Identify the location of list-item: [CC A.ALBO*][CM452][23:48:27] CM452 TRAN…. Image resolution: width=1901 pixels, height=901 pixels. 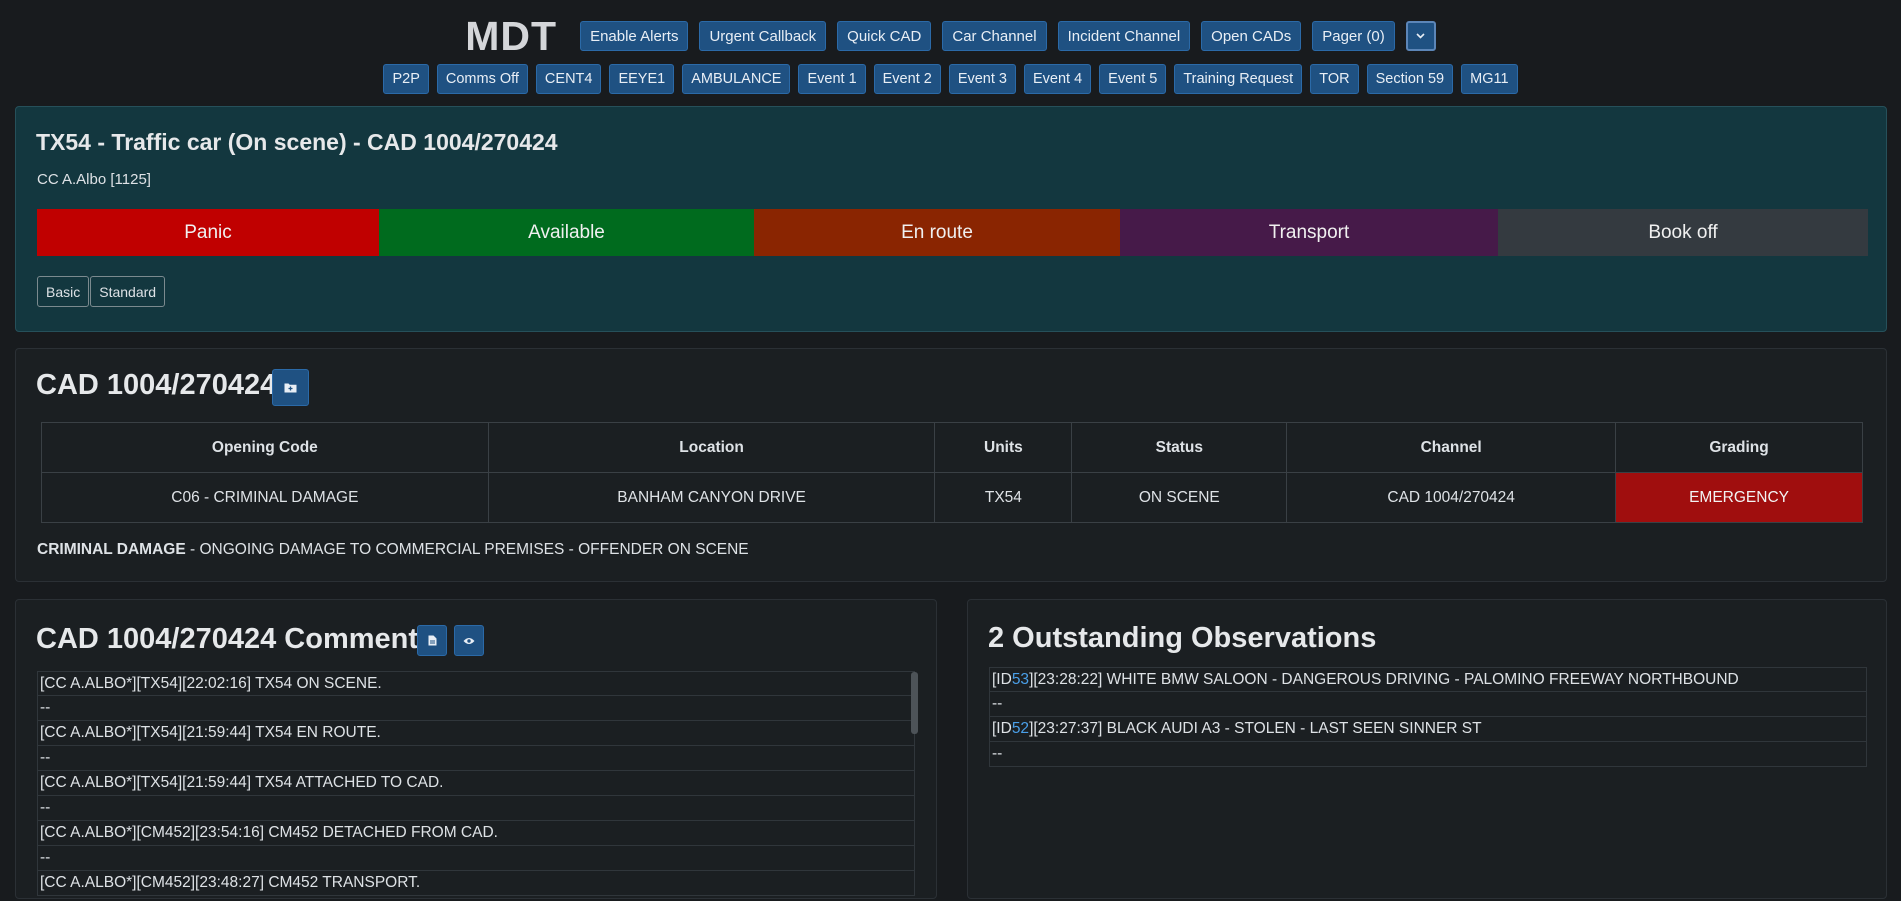
(476, 883).